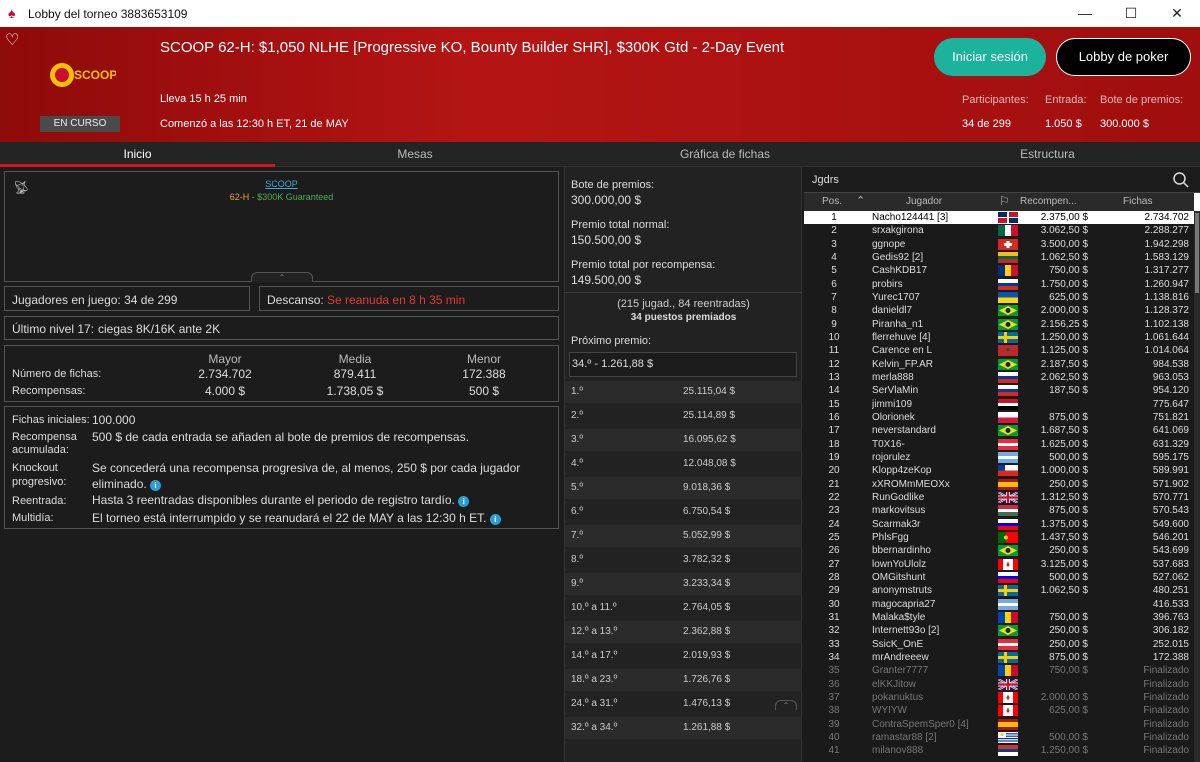 The width and height of the screenshot is (1200, 762). What do you see at coordinates (49, 391) in the screenshot?
I see `rewards-label: Recompensas:` at bounding box center [49, 391].